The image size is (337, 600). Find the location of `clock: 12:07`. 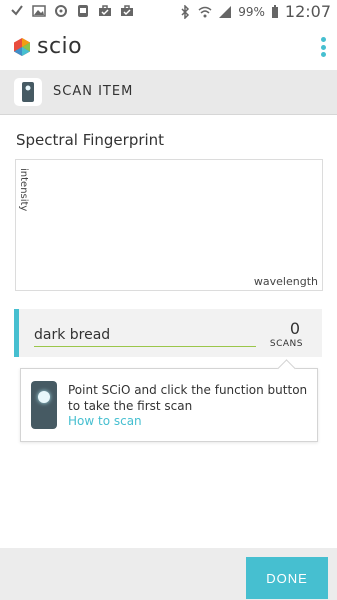

clock: 12:07 is located at coordinates (307, 11).